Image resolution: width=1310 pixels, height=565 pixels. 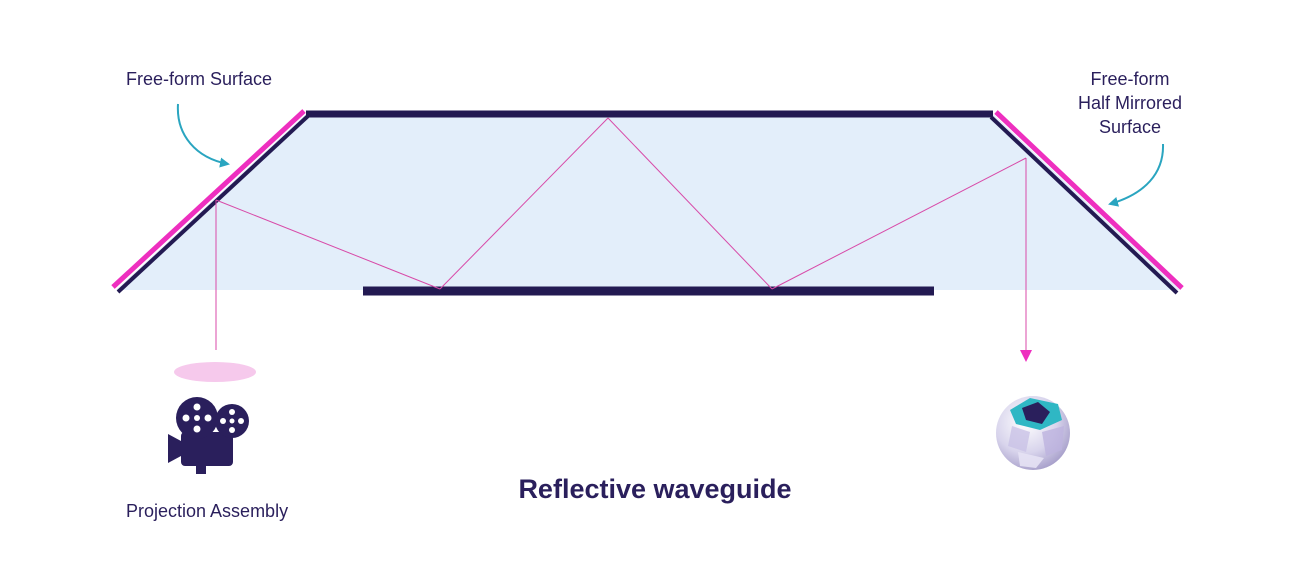 What do you see at coordinates (1026, 356) in the screenshot?
I see `ray-output-arrowhead` at bounding box center [1026, 356].